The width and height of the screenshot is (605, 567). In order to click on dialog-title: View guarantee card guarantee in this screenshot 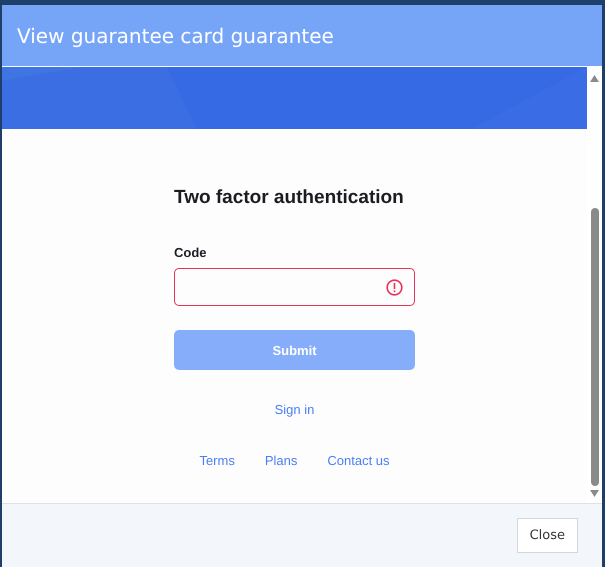, I will do `click(175, 36)`.